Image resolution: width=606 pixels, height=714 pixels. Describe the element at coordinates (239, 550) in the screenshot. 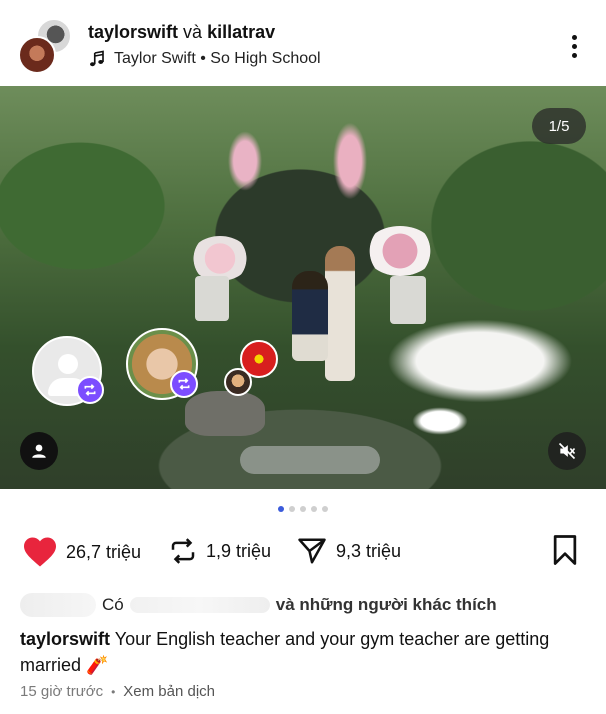

I see `repost-count: 1,9 triệu` at that location.